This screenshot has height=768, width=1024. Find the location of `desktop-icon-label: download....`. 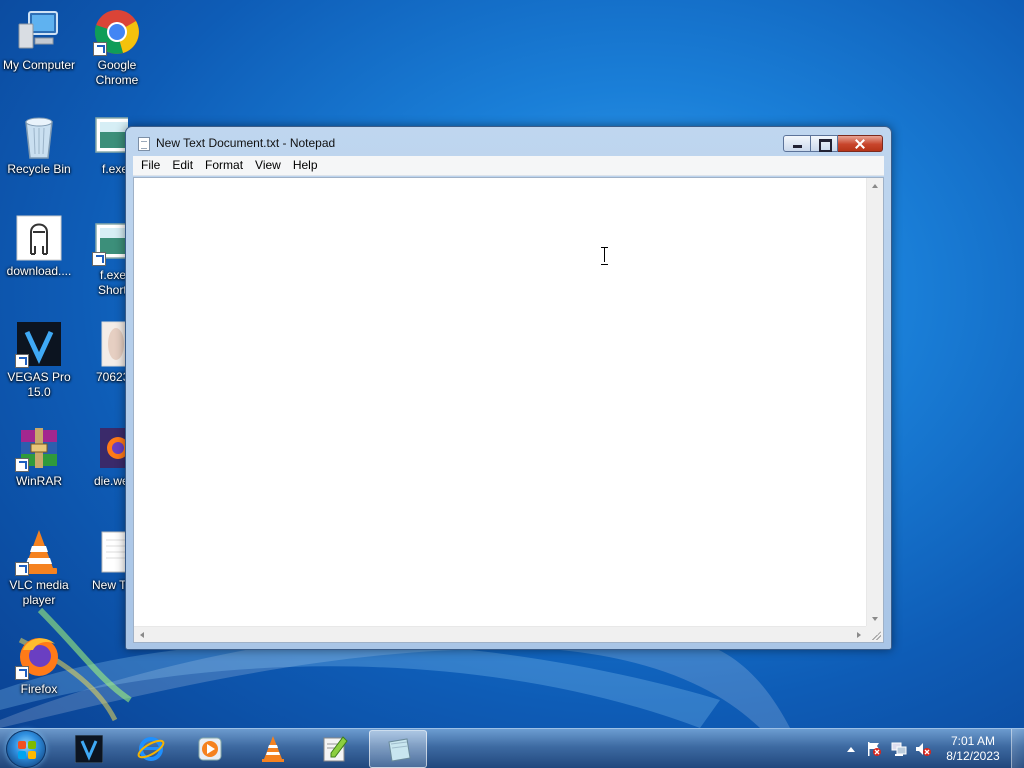

desktop-icon-label: download.... is located at coordinates (39, 271).